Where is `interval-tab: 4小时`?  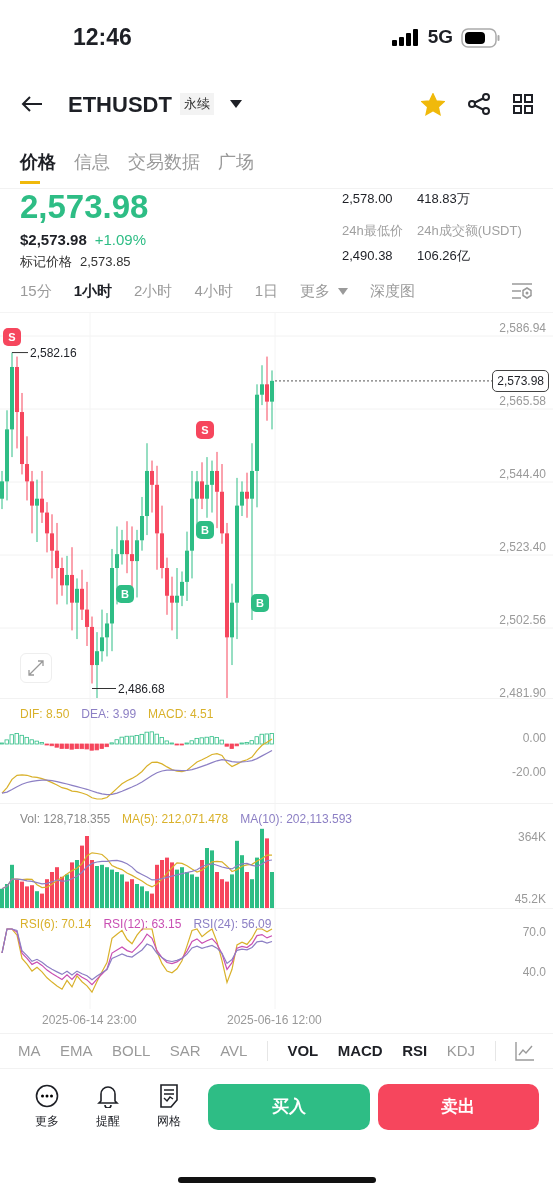
interval-tab: 4小时 is located at coordinates (213, 291).